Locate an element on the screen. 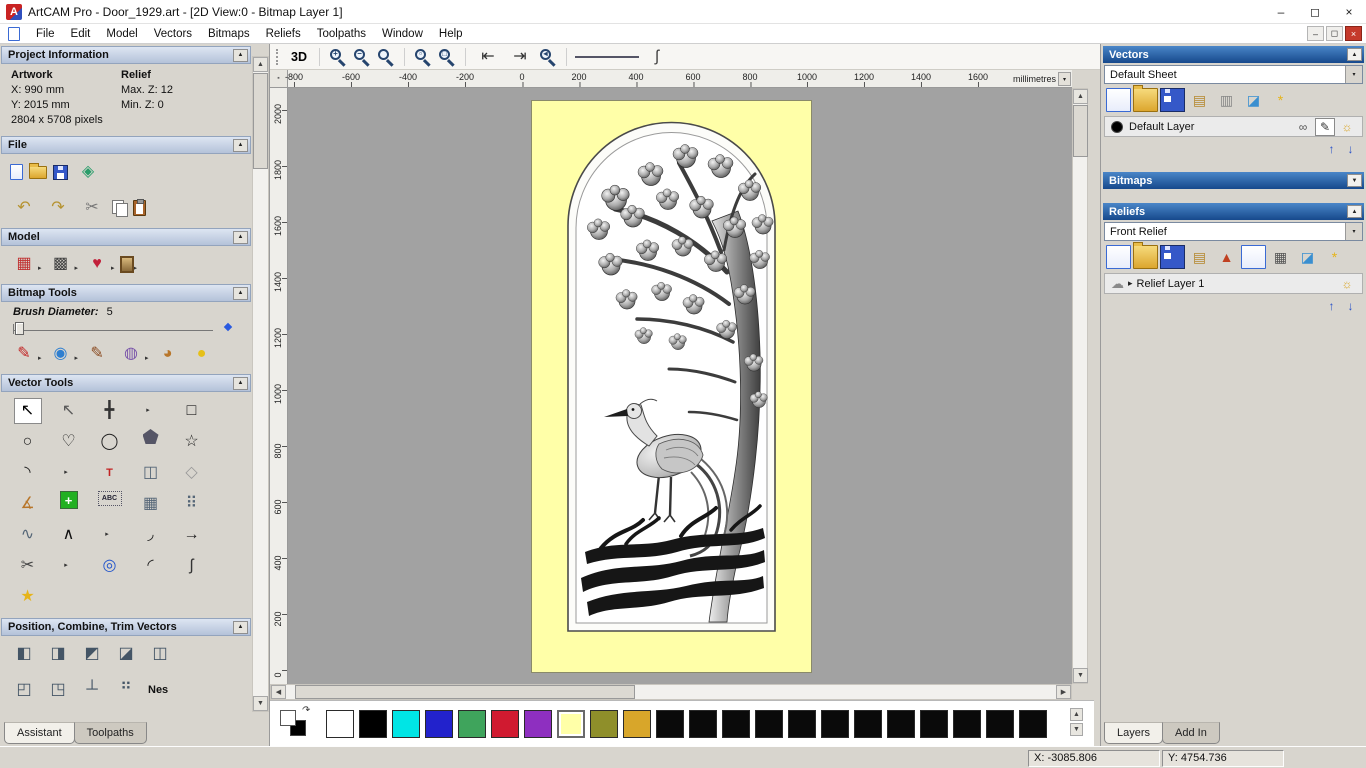 The width and height of the screenshot is (1366, 768). view-3d-button: 3D is located at coordinates (299, 57).